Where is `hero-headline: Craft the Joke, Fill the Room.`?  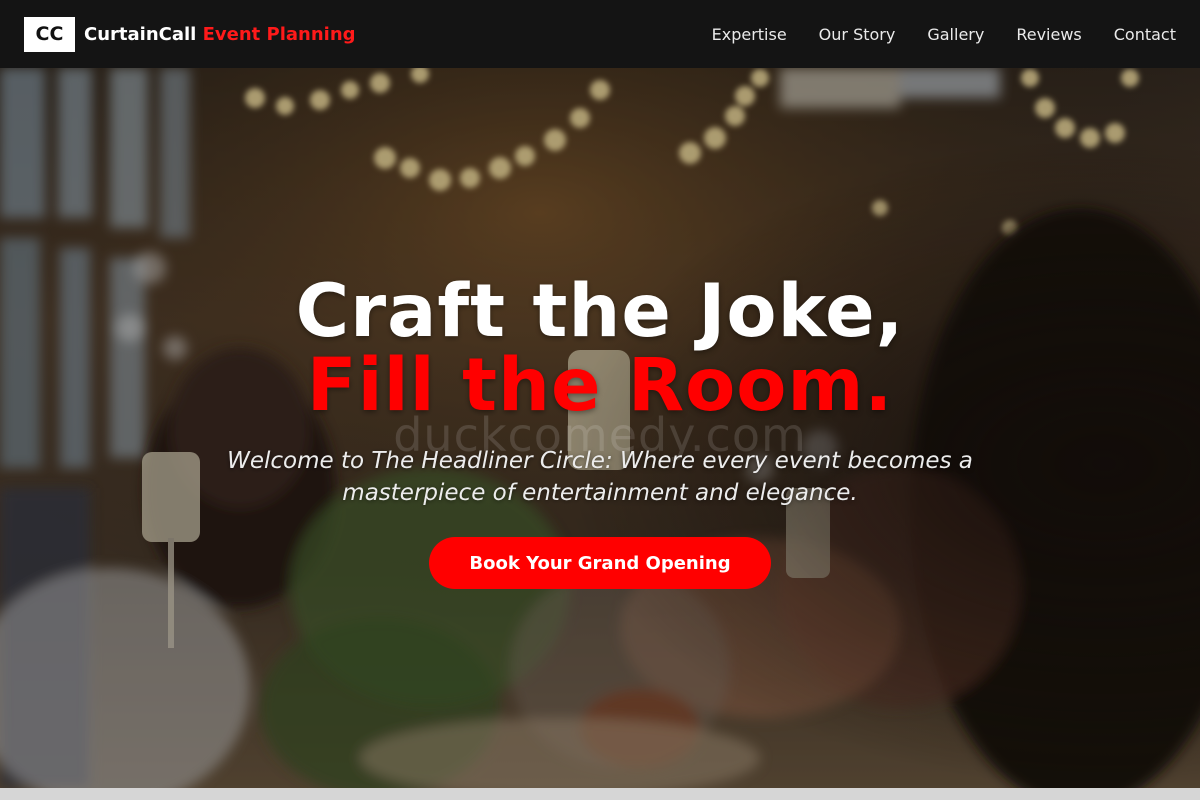 hero-headline: Craft the Joke, Fill the Room. is located at coordinates (600, 349).